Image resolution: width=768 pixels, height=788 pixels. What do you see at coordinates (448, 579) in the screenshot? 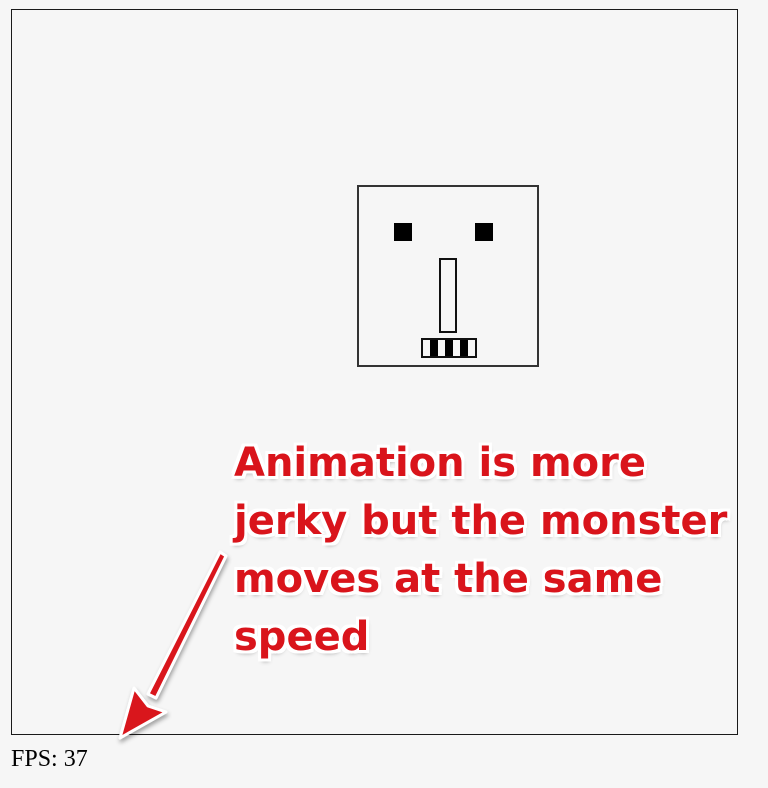
I see `annotation-line: moves at the same` at bounding box center [448, 579].